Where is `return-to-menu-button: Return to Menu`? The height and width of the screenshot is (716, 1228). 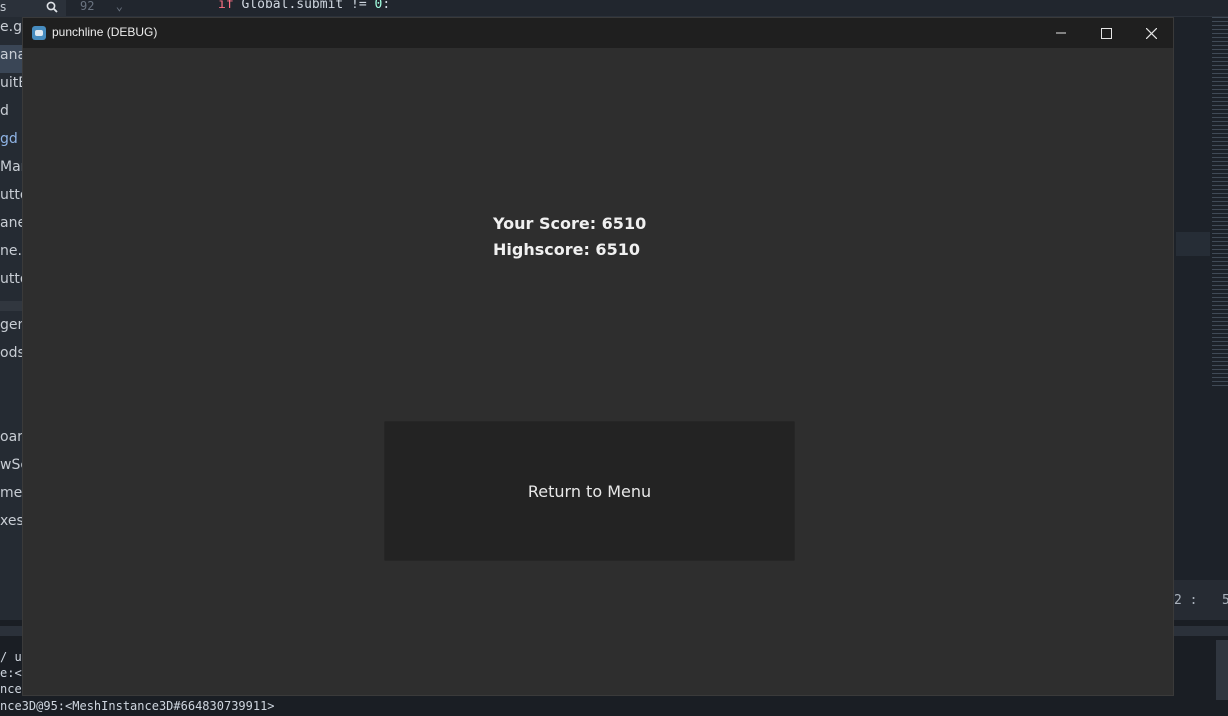
return-to-menu-button: Return to Menu is located at coordinates (589, 491).